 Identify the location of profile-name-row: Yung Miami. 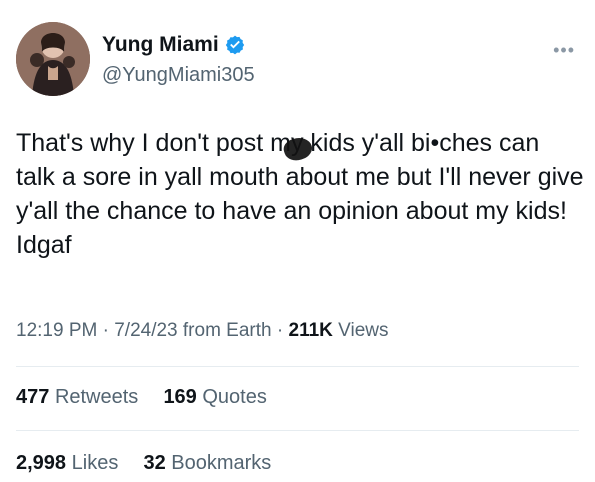
(174, 45).